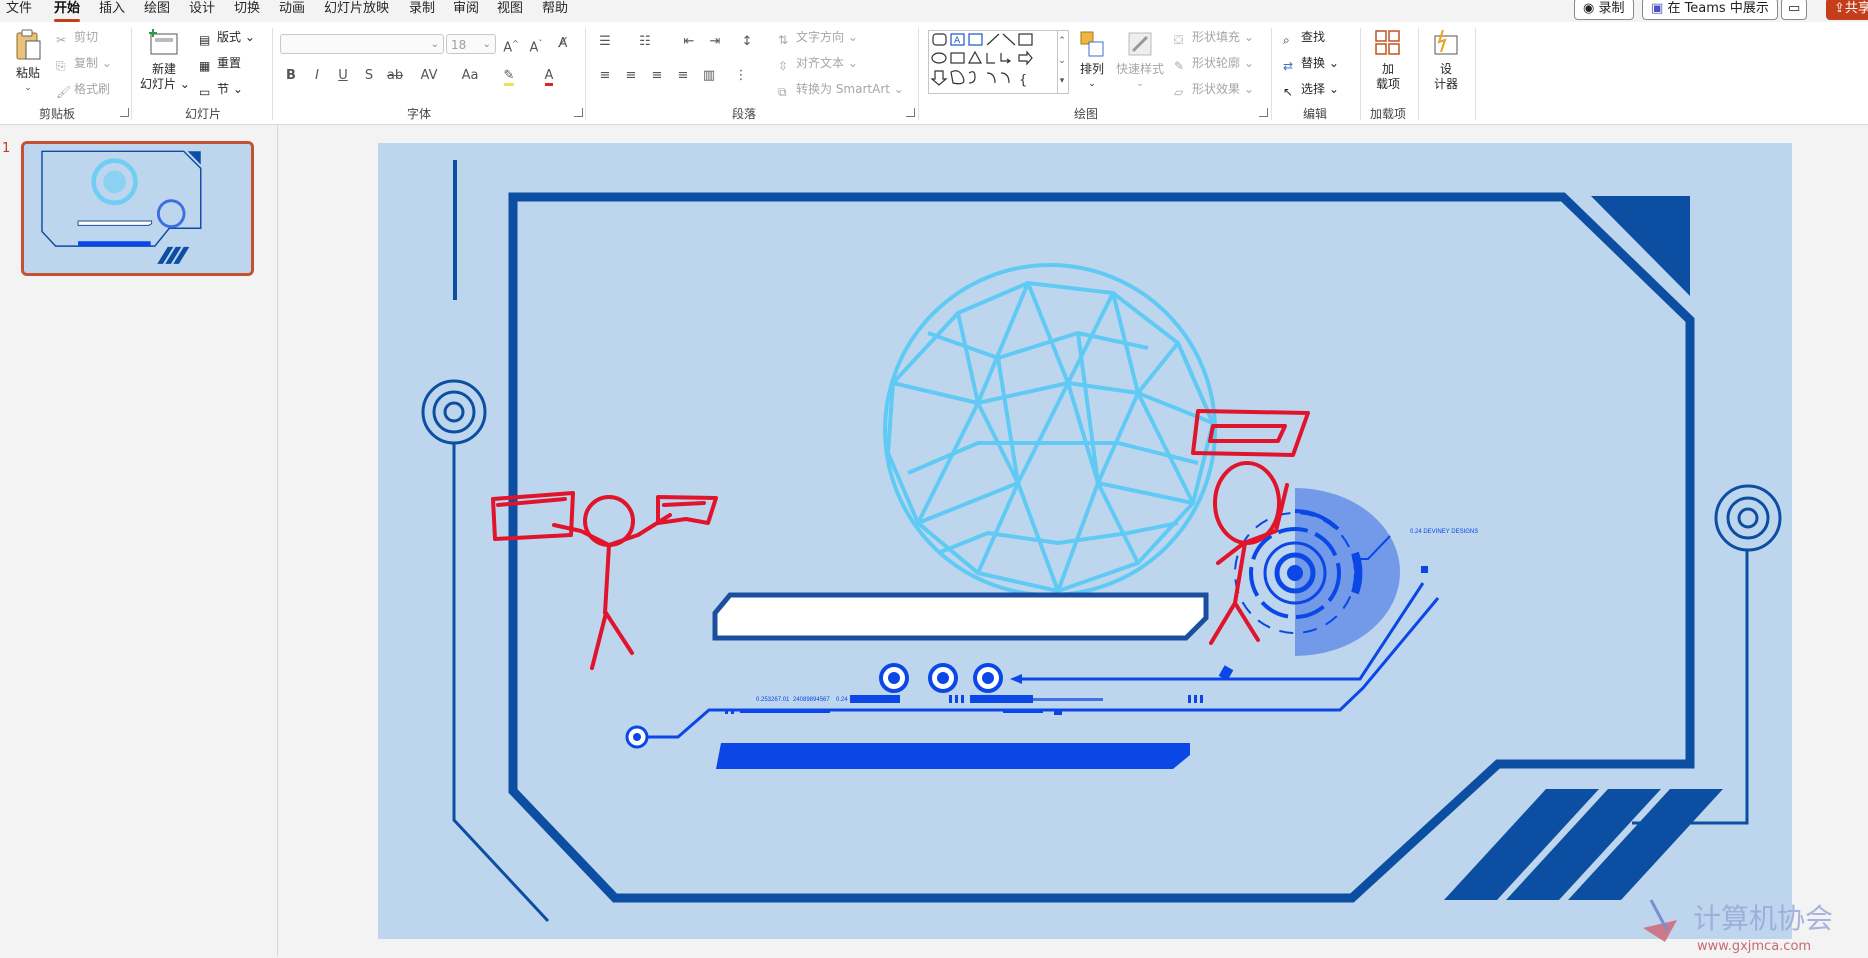  Describe the element at coordinates (1589, 8) in the screenshot. I see `record-icon: ◉` at that location.